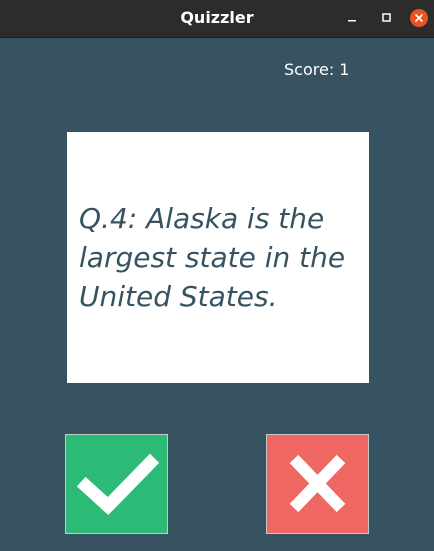 The width and height of the screenshot is (434, 551). Describe the element at coordinates (317, 69) in the screenshot. I see `score-label: Score: 1` at that location.